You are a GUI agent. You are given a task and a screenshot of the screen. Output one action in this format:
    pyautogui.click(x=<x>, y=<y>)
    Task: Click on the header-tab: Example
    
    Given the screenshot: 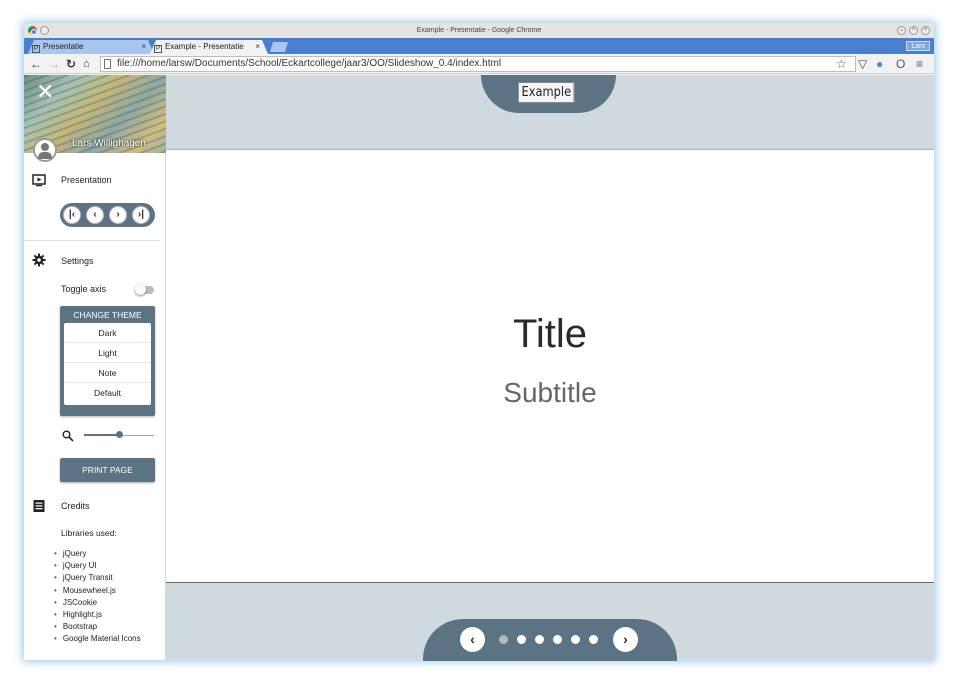 What is the action you would take?
    pyautogui.click(x=548, y=94)
    